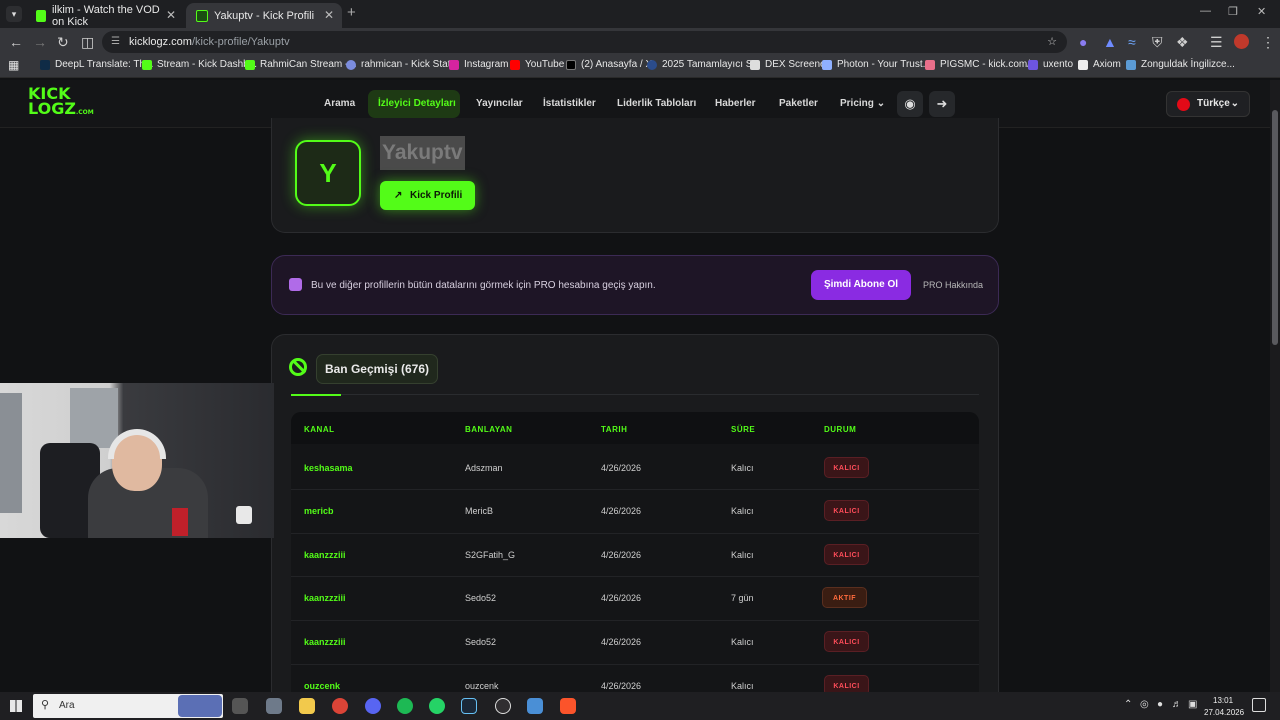 The width and height of the screenshot is (1280, 720). Describe the element at coordinates (13, 65) in the screenshot. I see `apps-grid-icon: ▦` at that location.